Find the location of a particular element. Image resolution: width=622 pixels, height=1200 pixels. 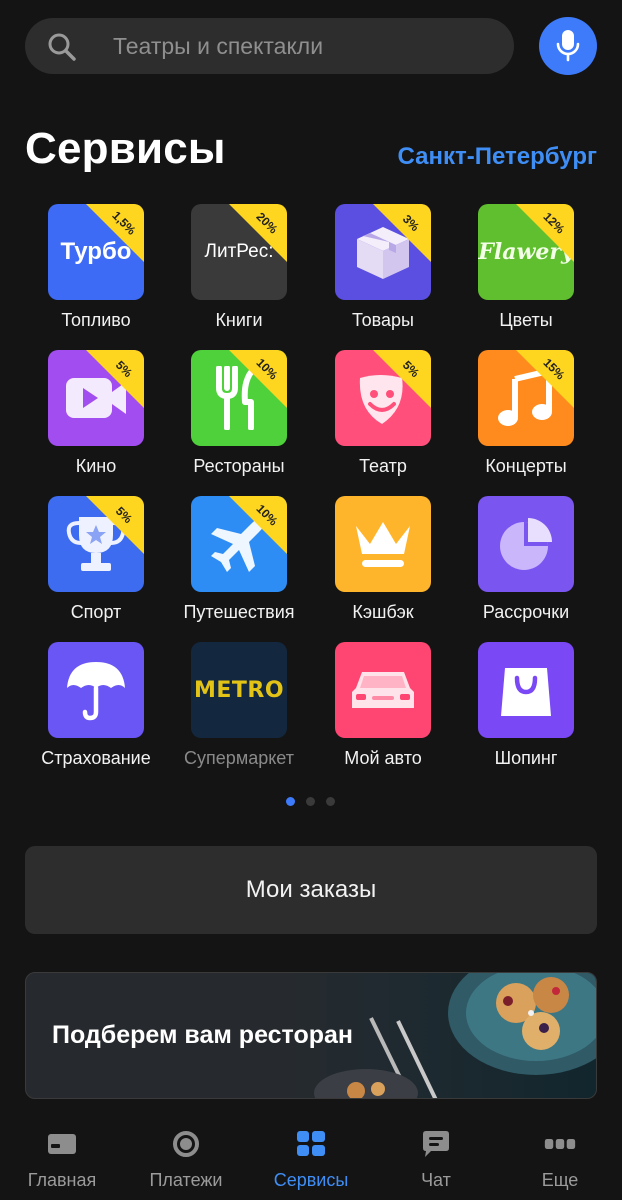

microphone-icon is located at coordinates (568, 46).